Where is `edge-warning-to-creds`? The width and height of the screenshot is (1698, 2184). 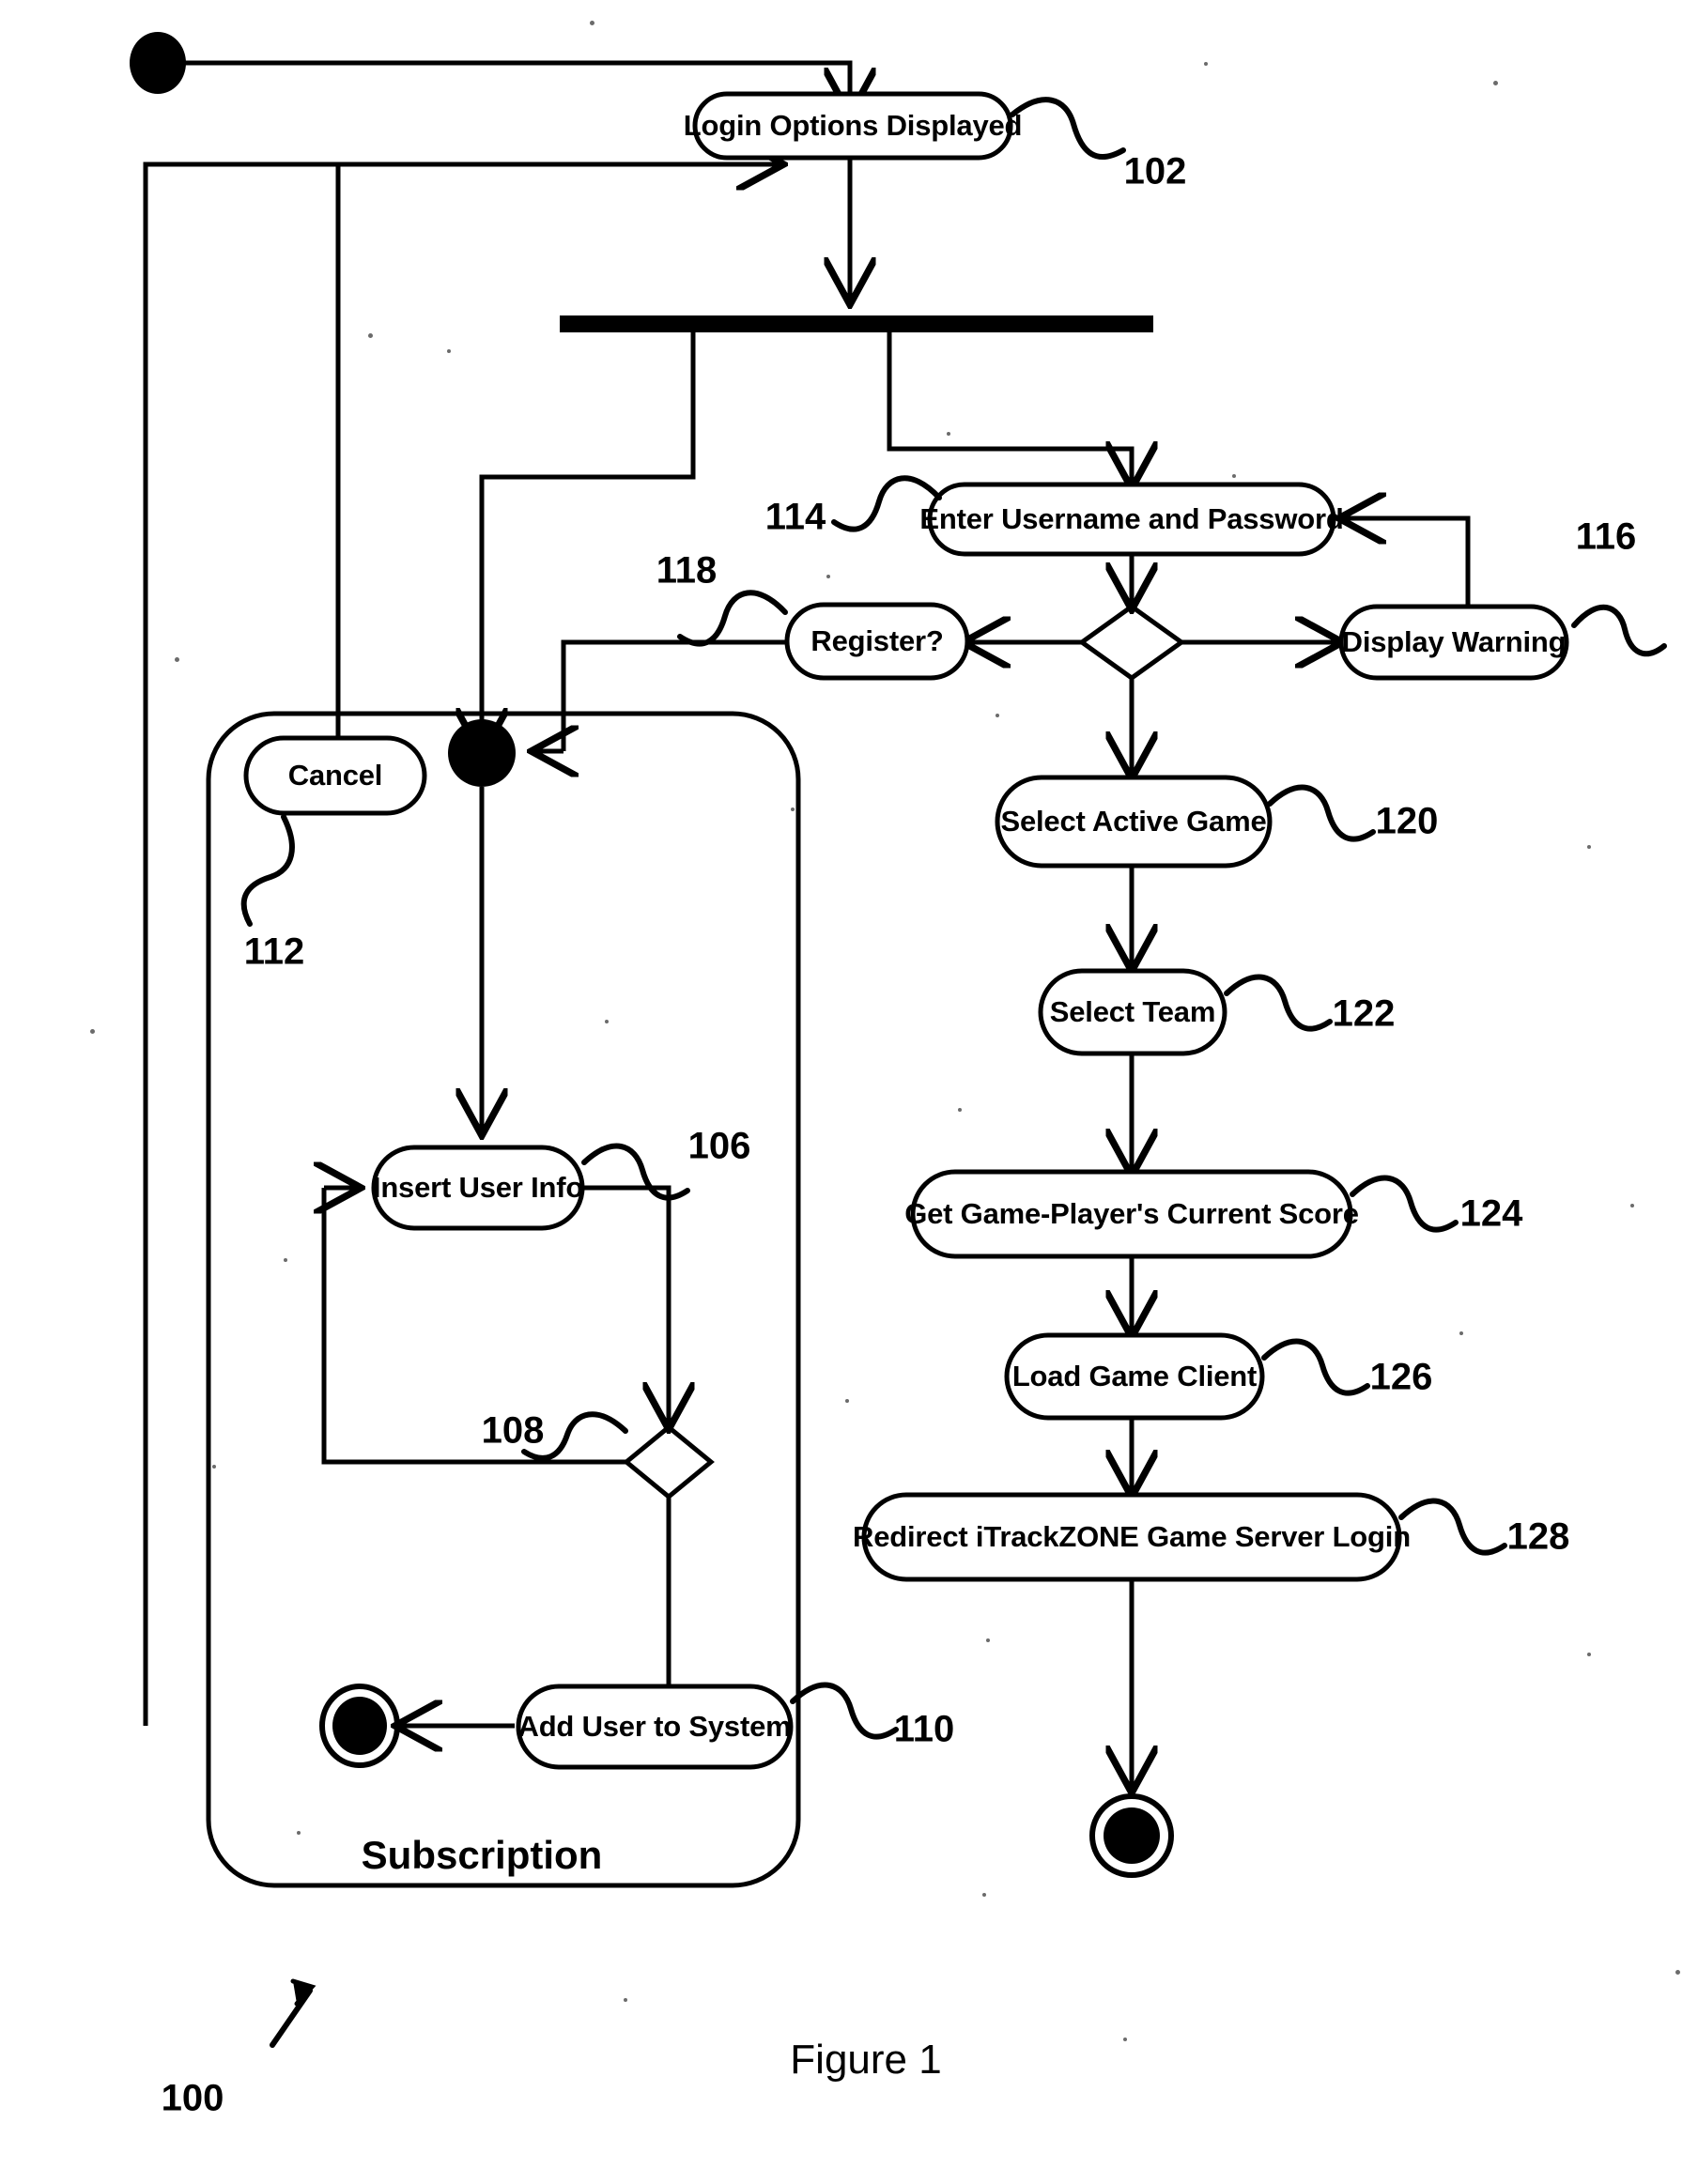 edge-warning-to-creds is located at coordinates (1407, 562).